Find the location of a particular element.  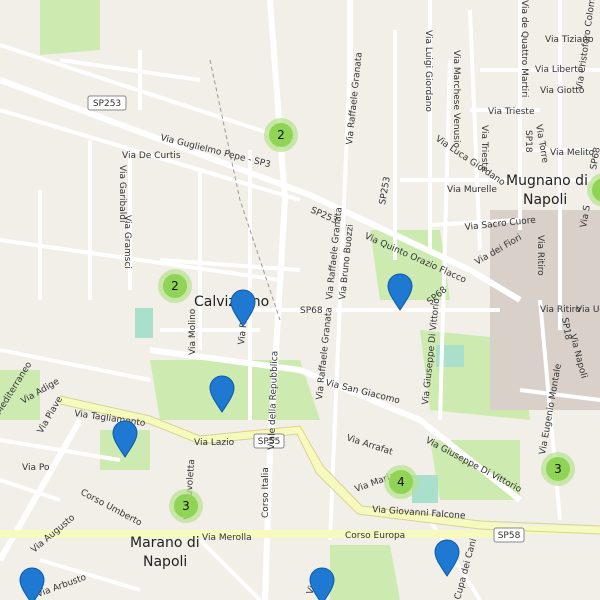

street-label: Via De Curtis is located at coordinates (151, 156).